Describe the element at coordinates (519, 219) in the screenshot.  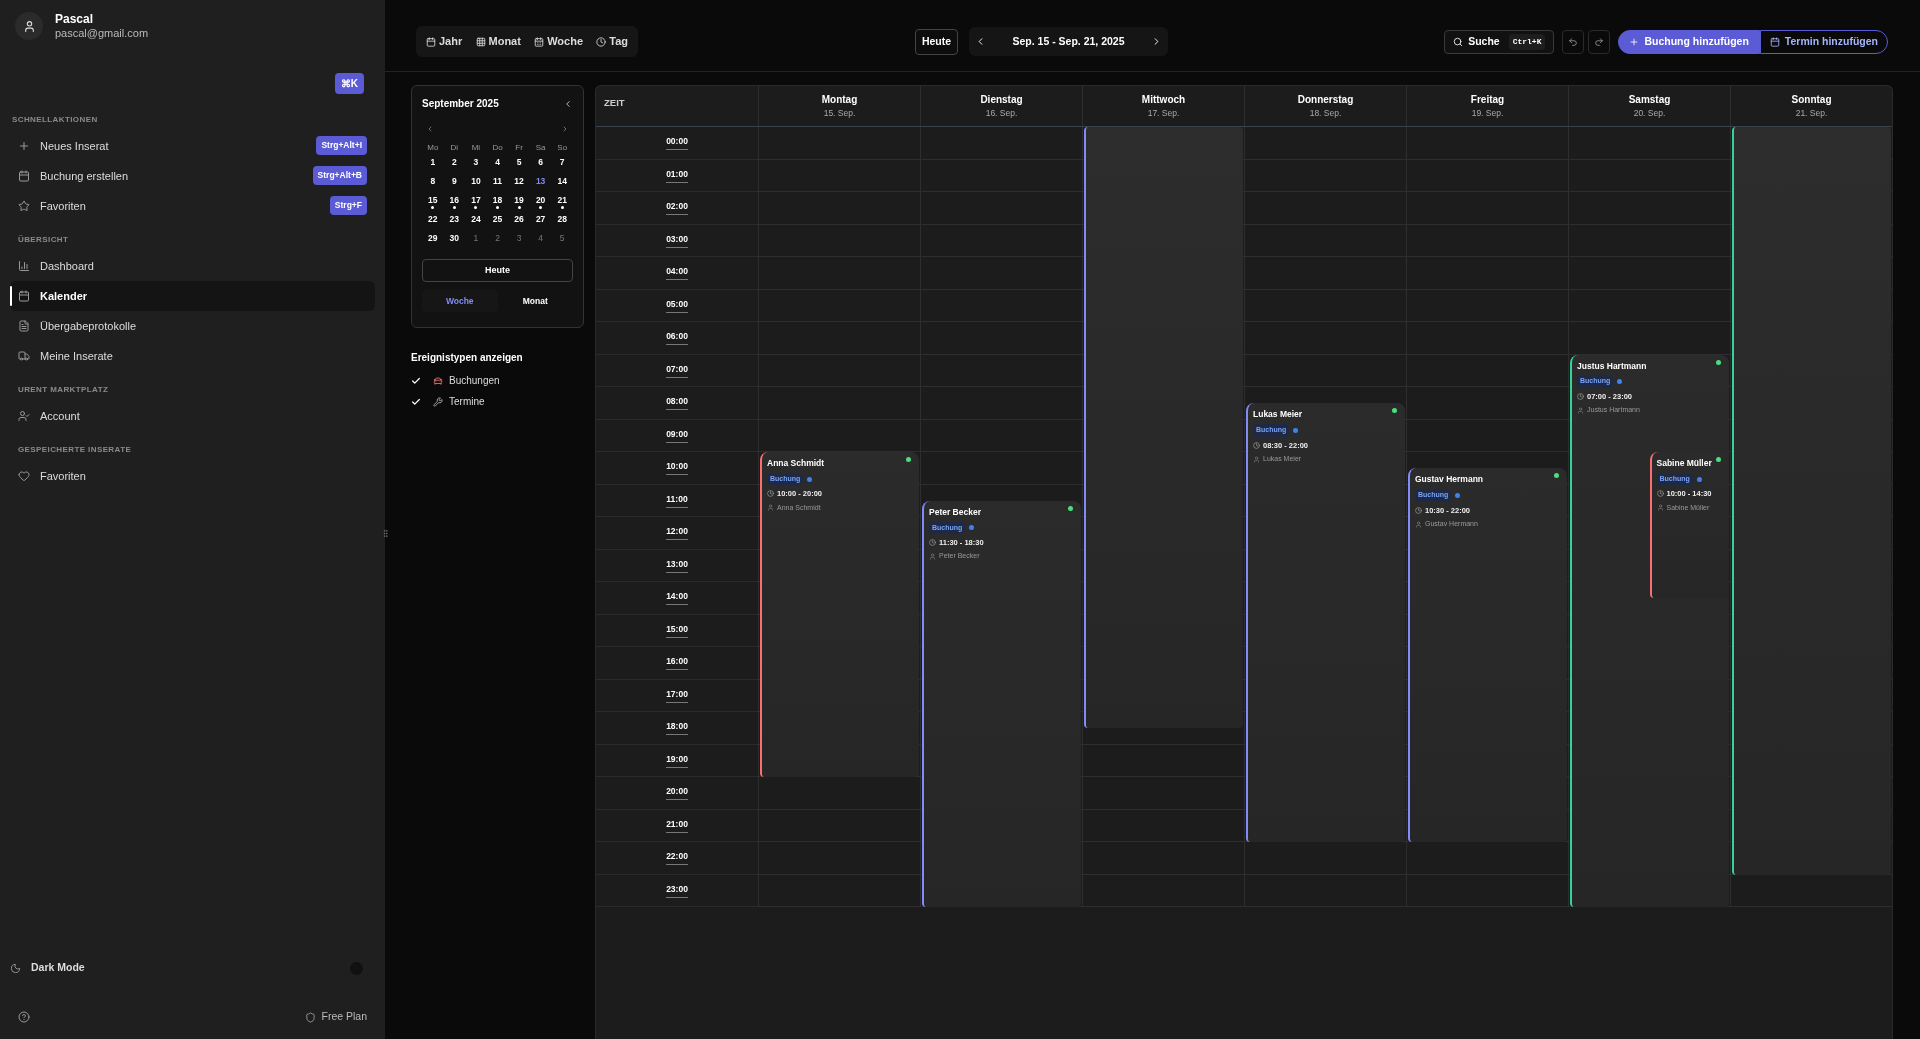
I see `calendar-day: 26` at that location.